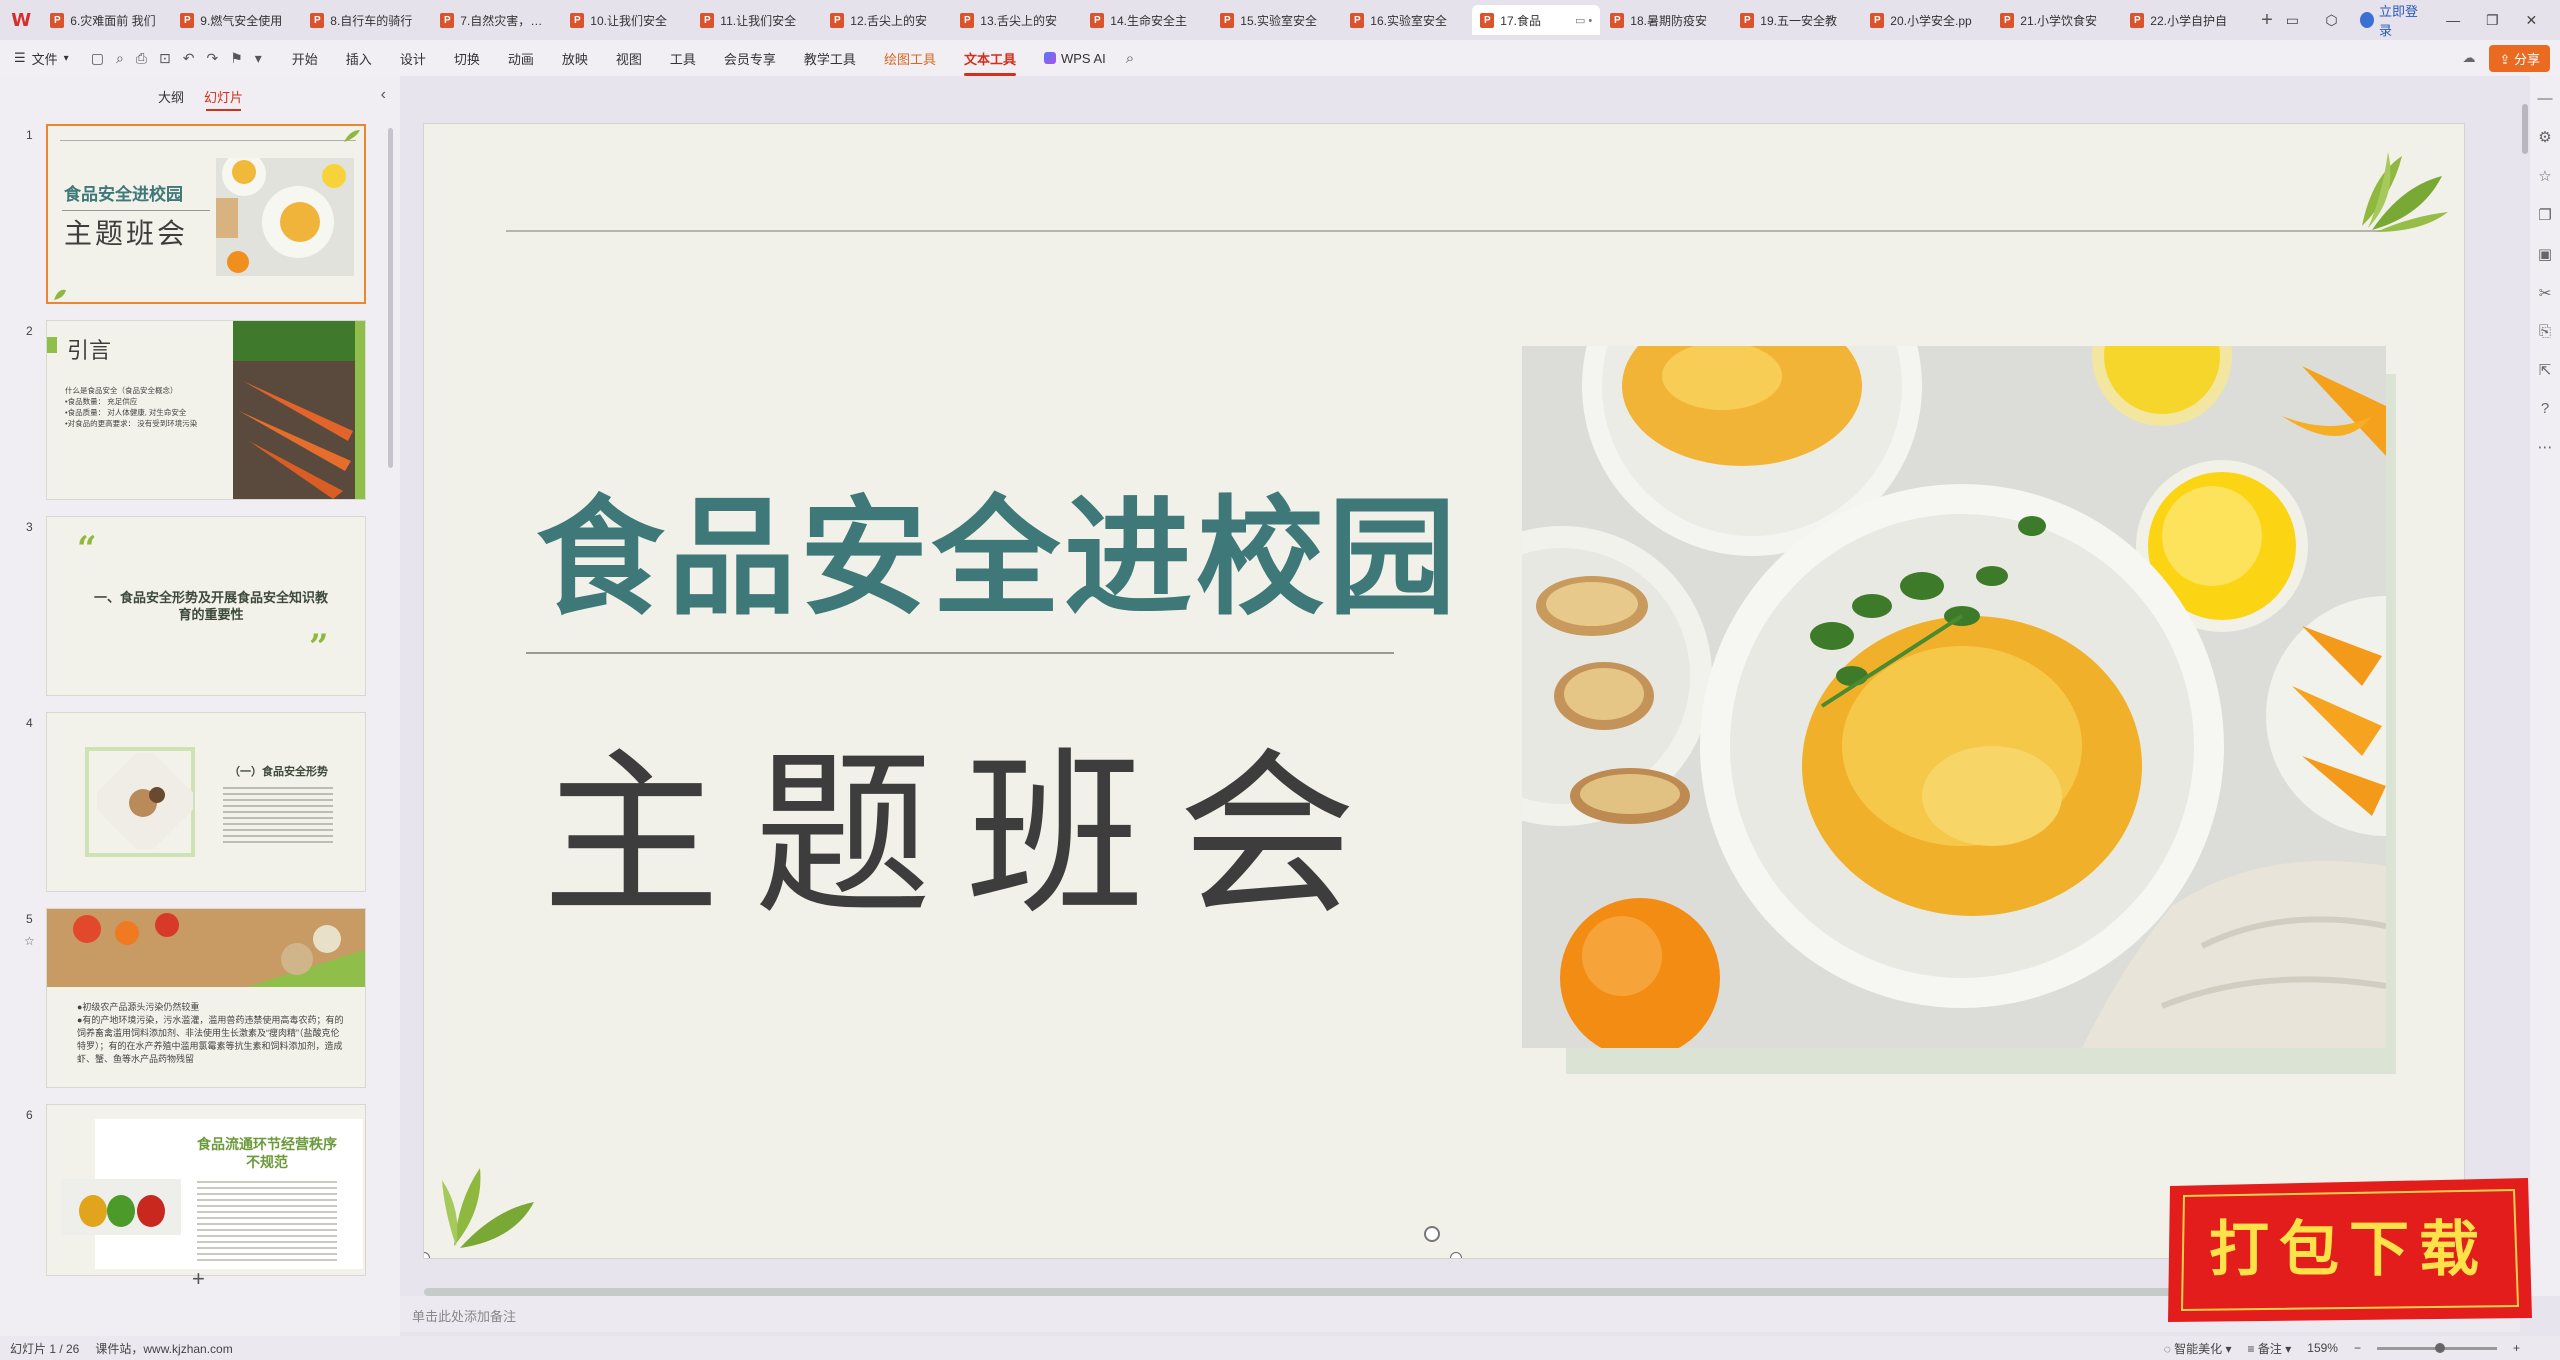 This screenshot has width=2560, height=1360. I want to click on restore-icon: ❐, so click(2492, 20).